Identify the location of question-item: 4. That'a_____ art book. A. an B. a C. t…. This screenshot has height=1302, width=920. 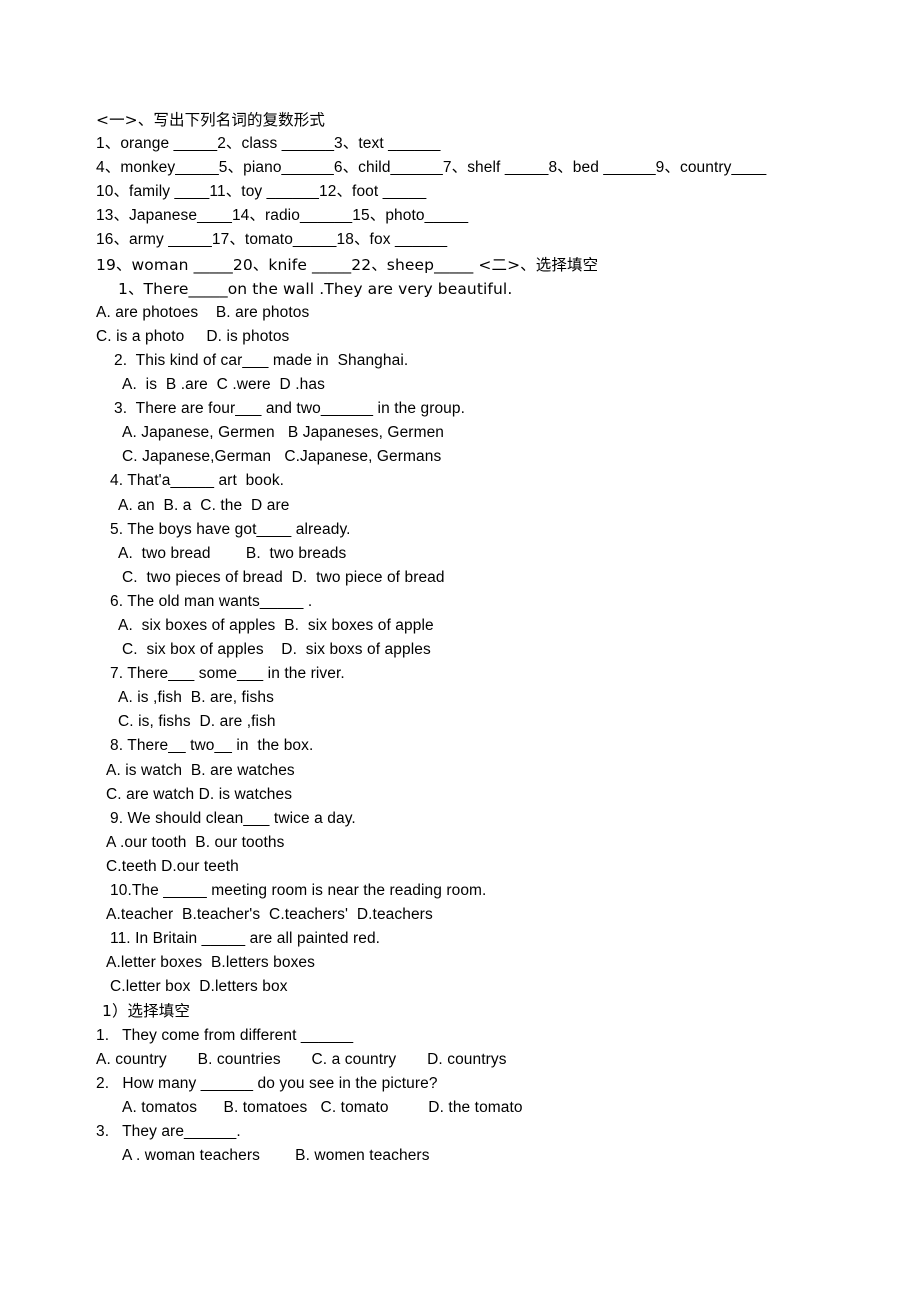
(460, 493).